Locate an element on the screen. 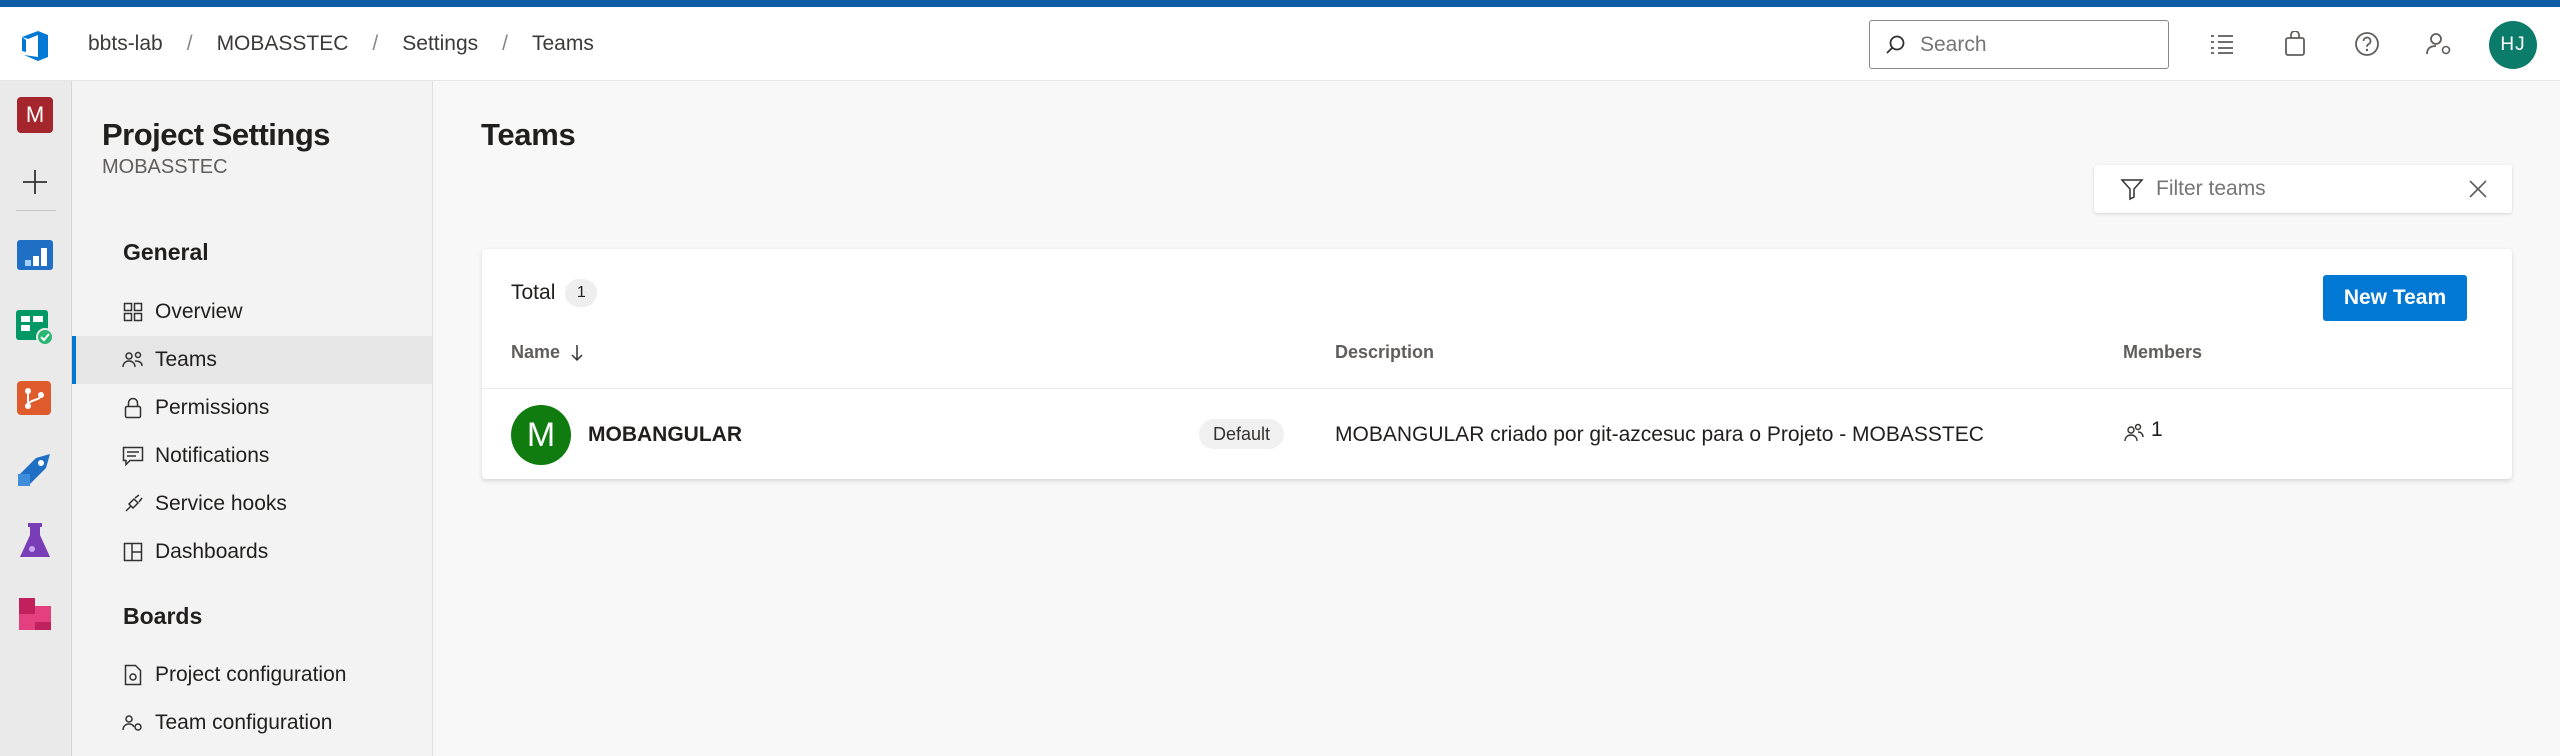 The width and height of the screenshot is (2560, 756). azure-devops-logo-icon is located at coordinates (35, 46).